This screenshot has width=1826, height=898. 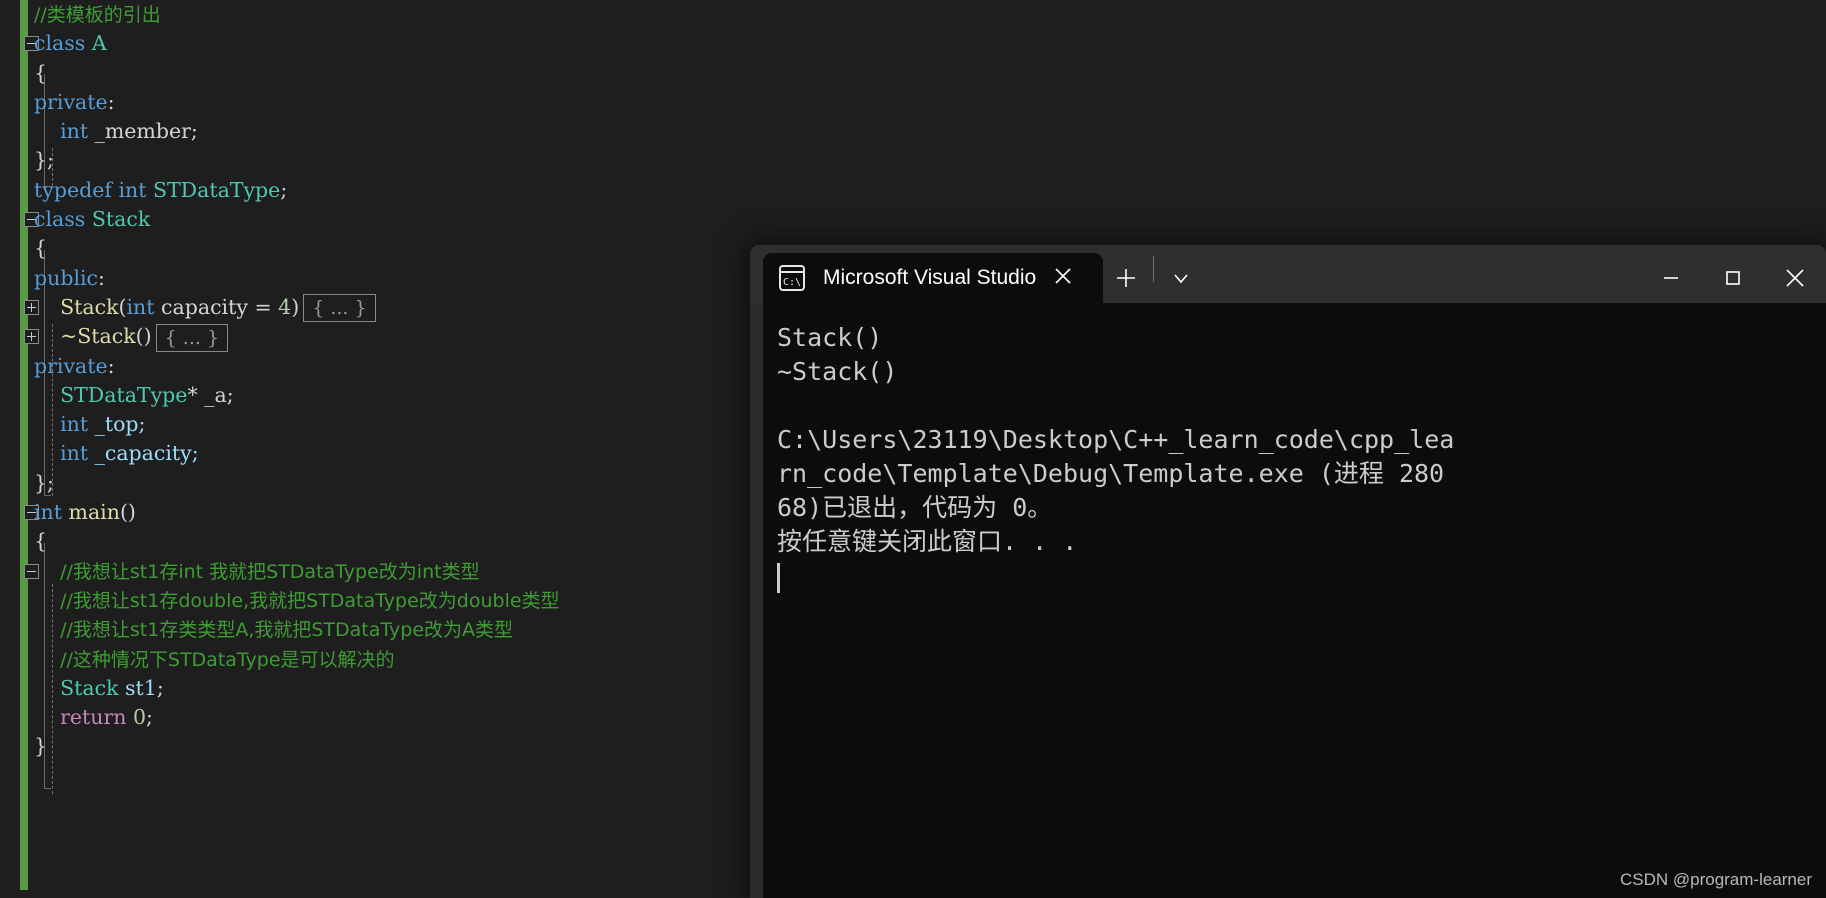 What do you see at coordinates (377, 453) in the screenshot?
I see `code-line: int _capacity;` at bounding box center [377, 453].